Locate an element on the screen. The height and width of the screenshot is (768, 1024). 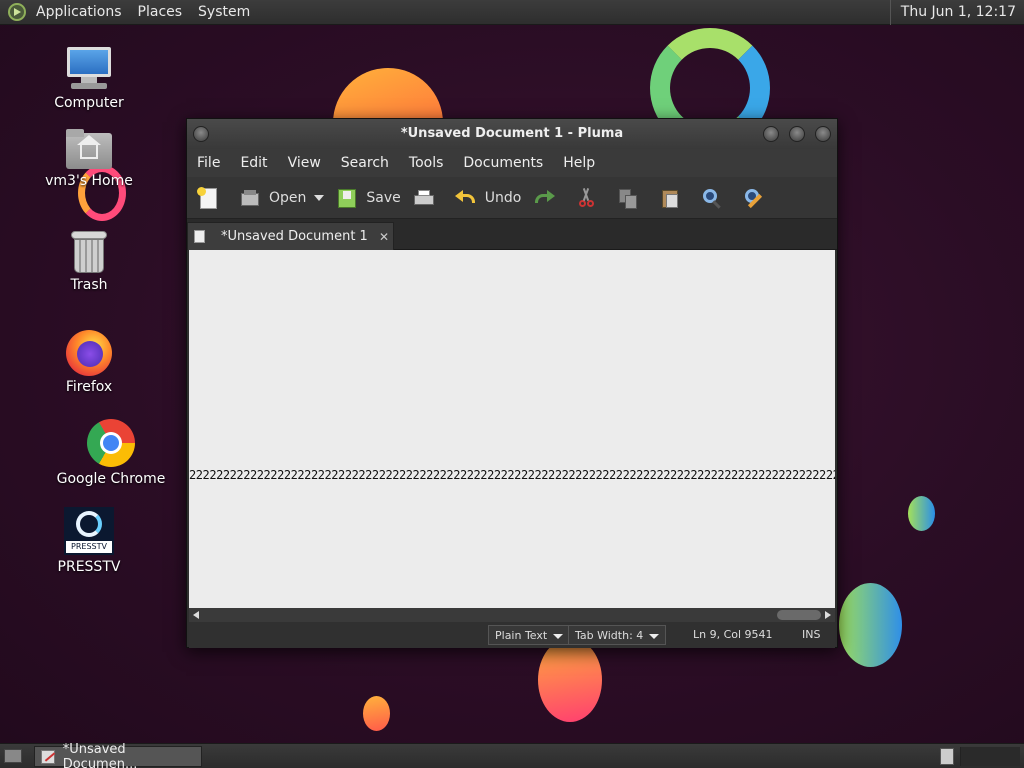
new-button is located at coordinates (212, 197).